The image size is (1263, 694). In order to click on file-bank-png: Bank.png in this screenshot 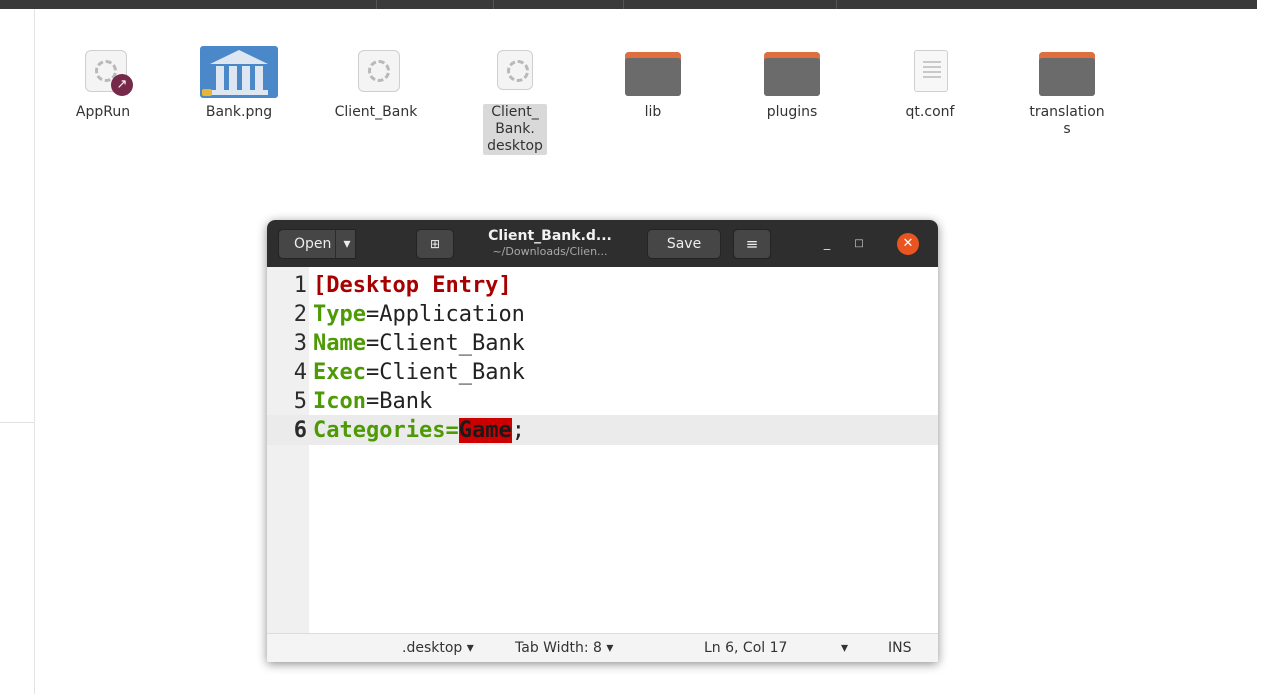, I will do `click(239, 82)`.